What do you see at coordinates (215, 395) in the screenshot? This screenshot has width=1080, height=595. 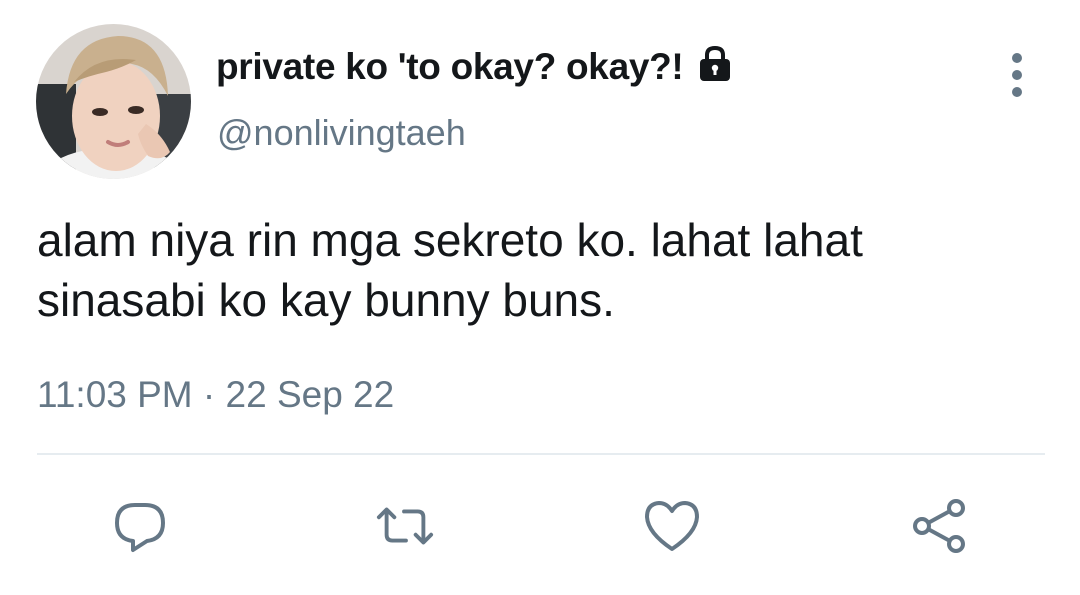 I see `tweet-timestamp: 11:03 PM · 22 Sep 22` at bounding box center [215, 395].